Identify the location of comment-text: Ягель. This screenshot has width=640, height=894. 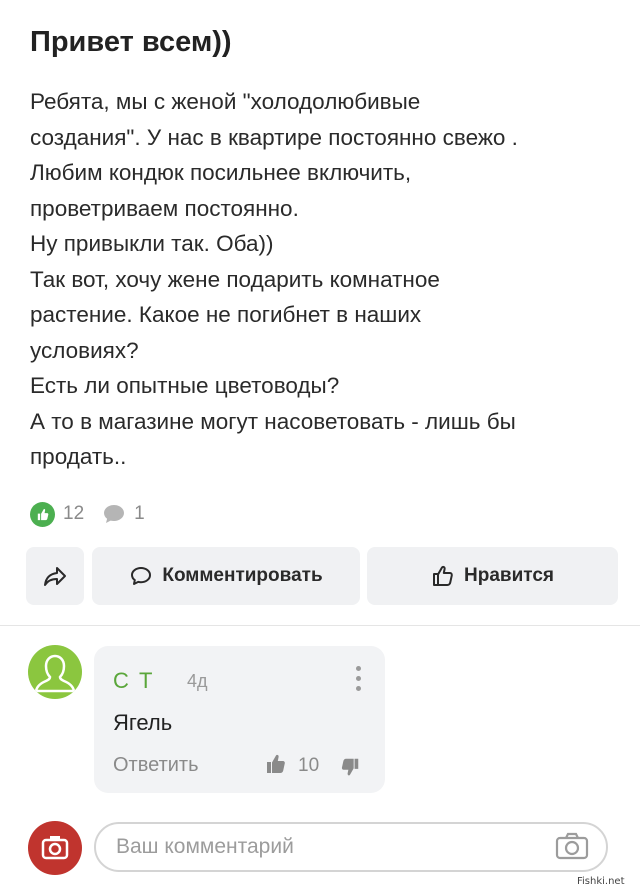
(143, 722).